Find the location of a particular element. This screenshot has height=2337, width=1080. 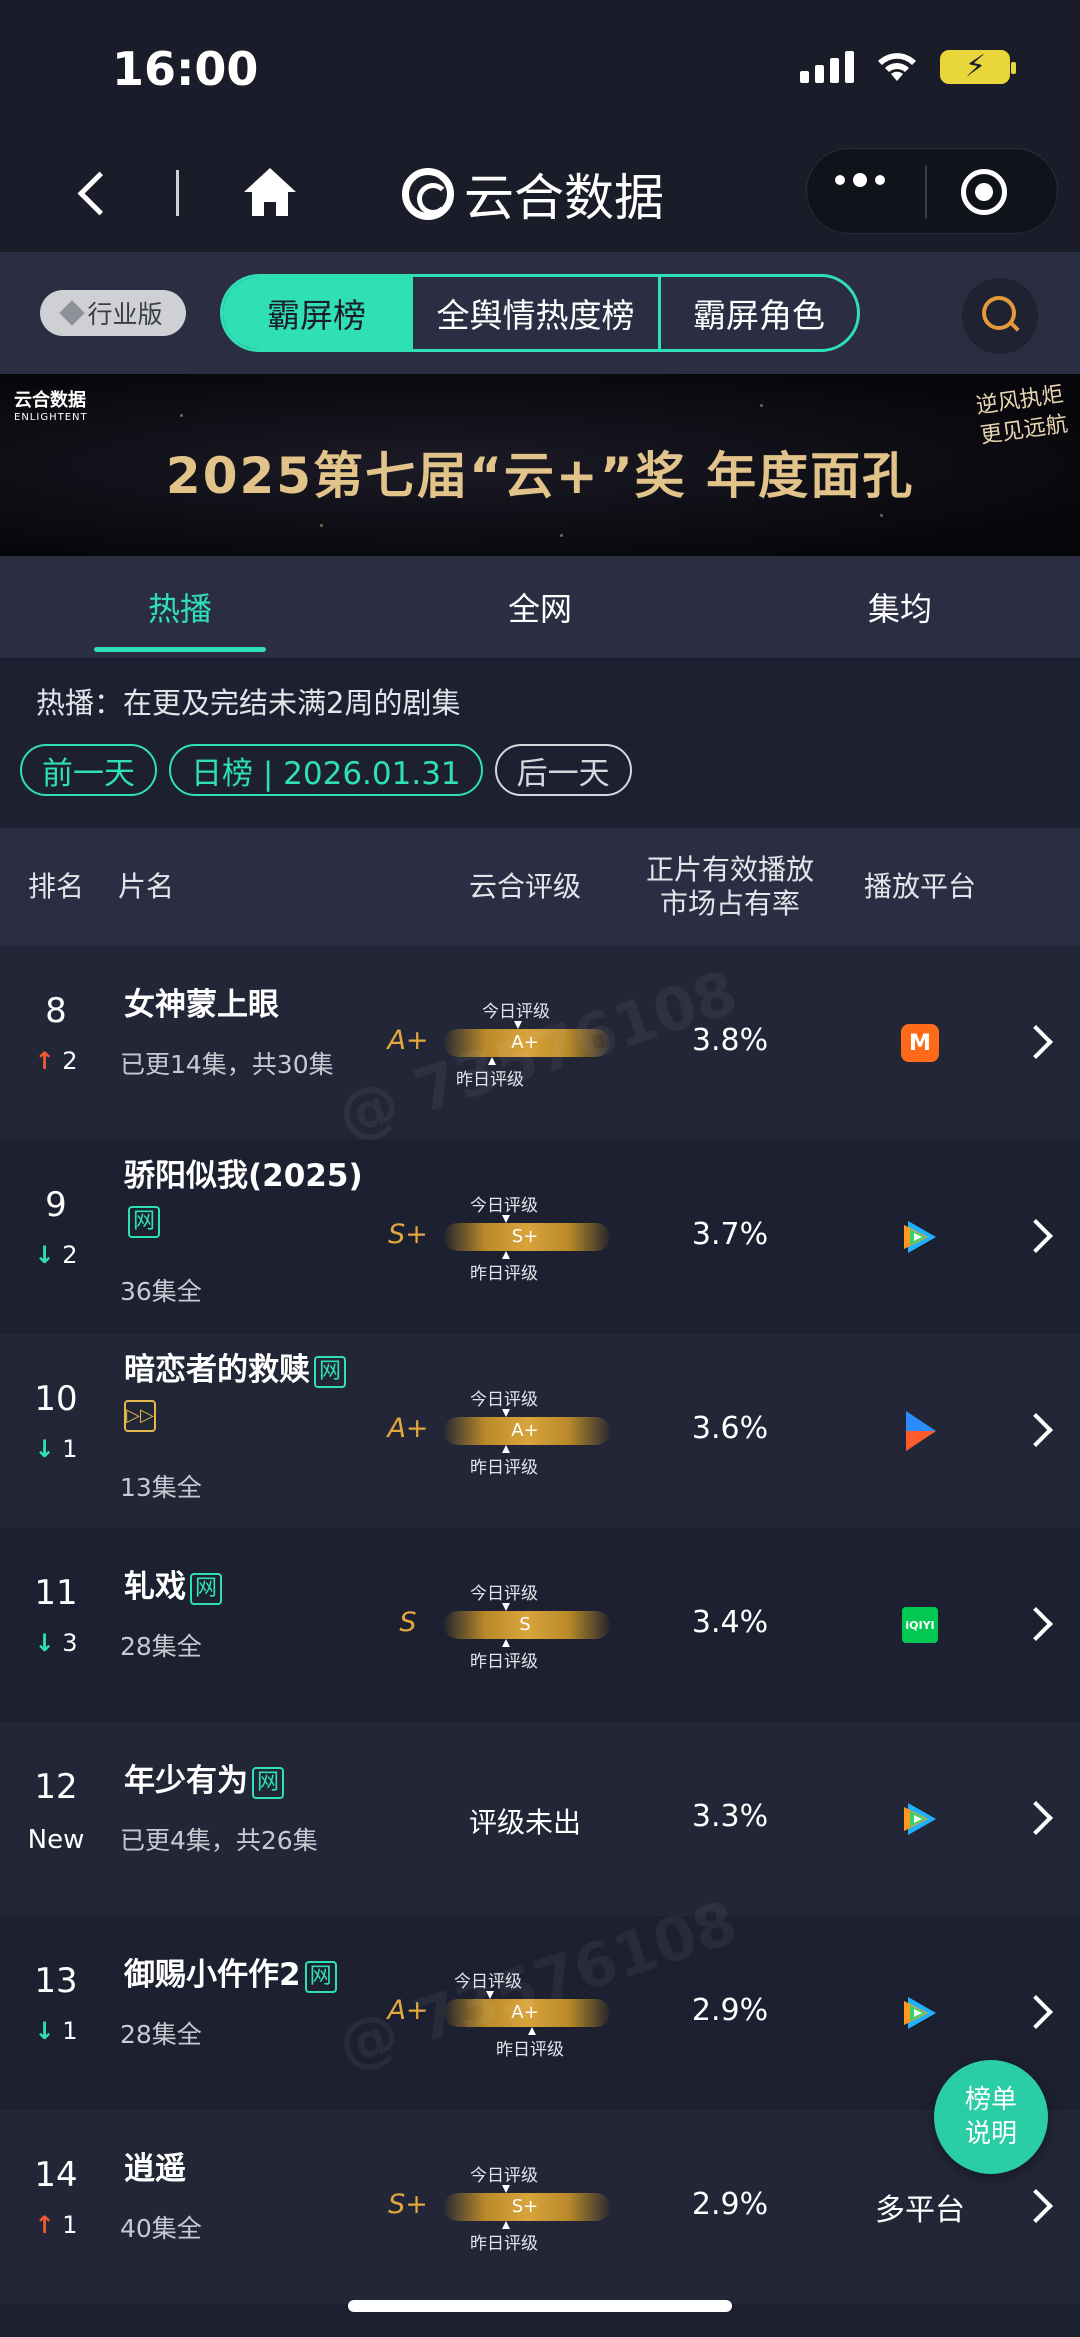

grade-bar-label: A+ is located at coordinates (525, 1430).